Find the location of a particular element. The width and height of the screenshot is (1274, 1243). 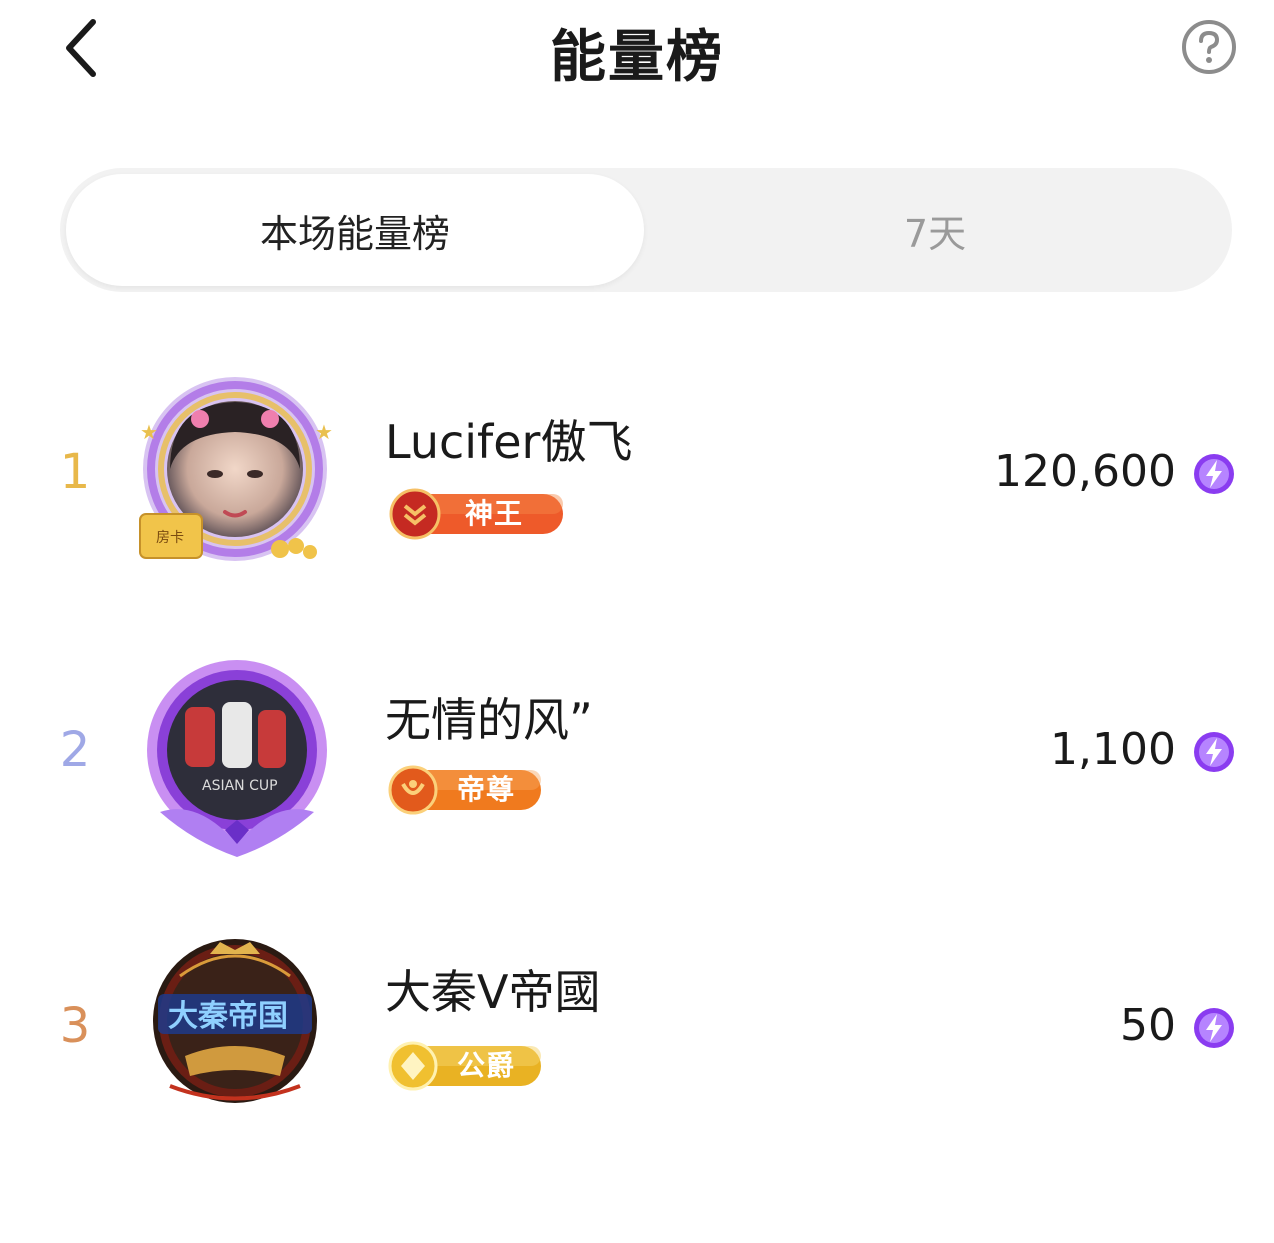

energy-score: 1,100 is located at coordinates (1113, 749).